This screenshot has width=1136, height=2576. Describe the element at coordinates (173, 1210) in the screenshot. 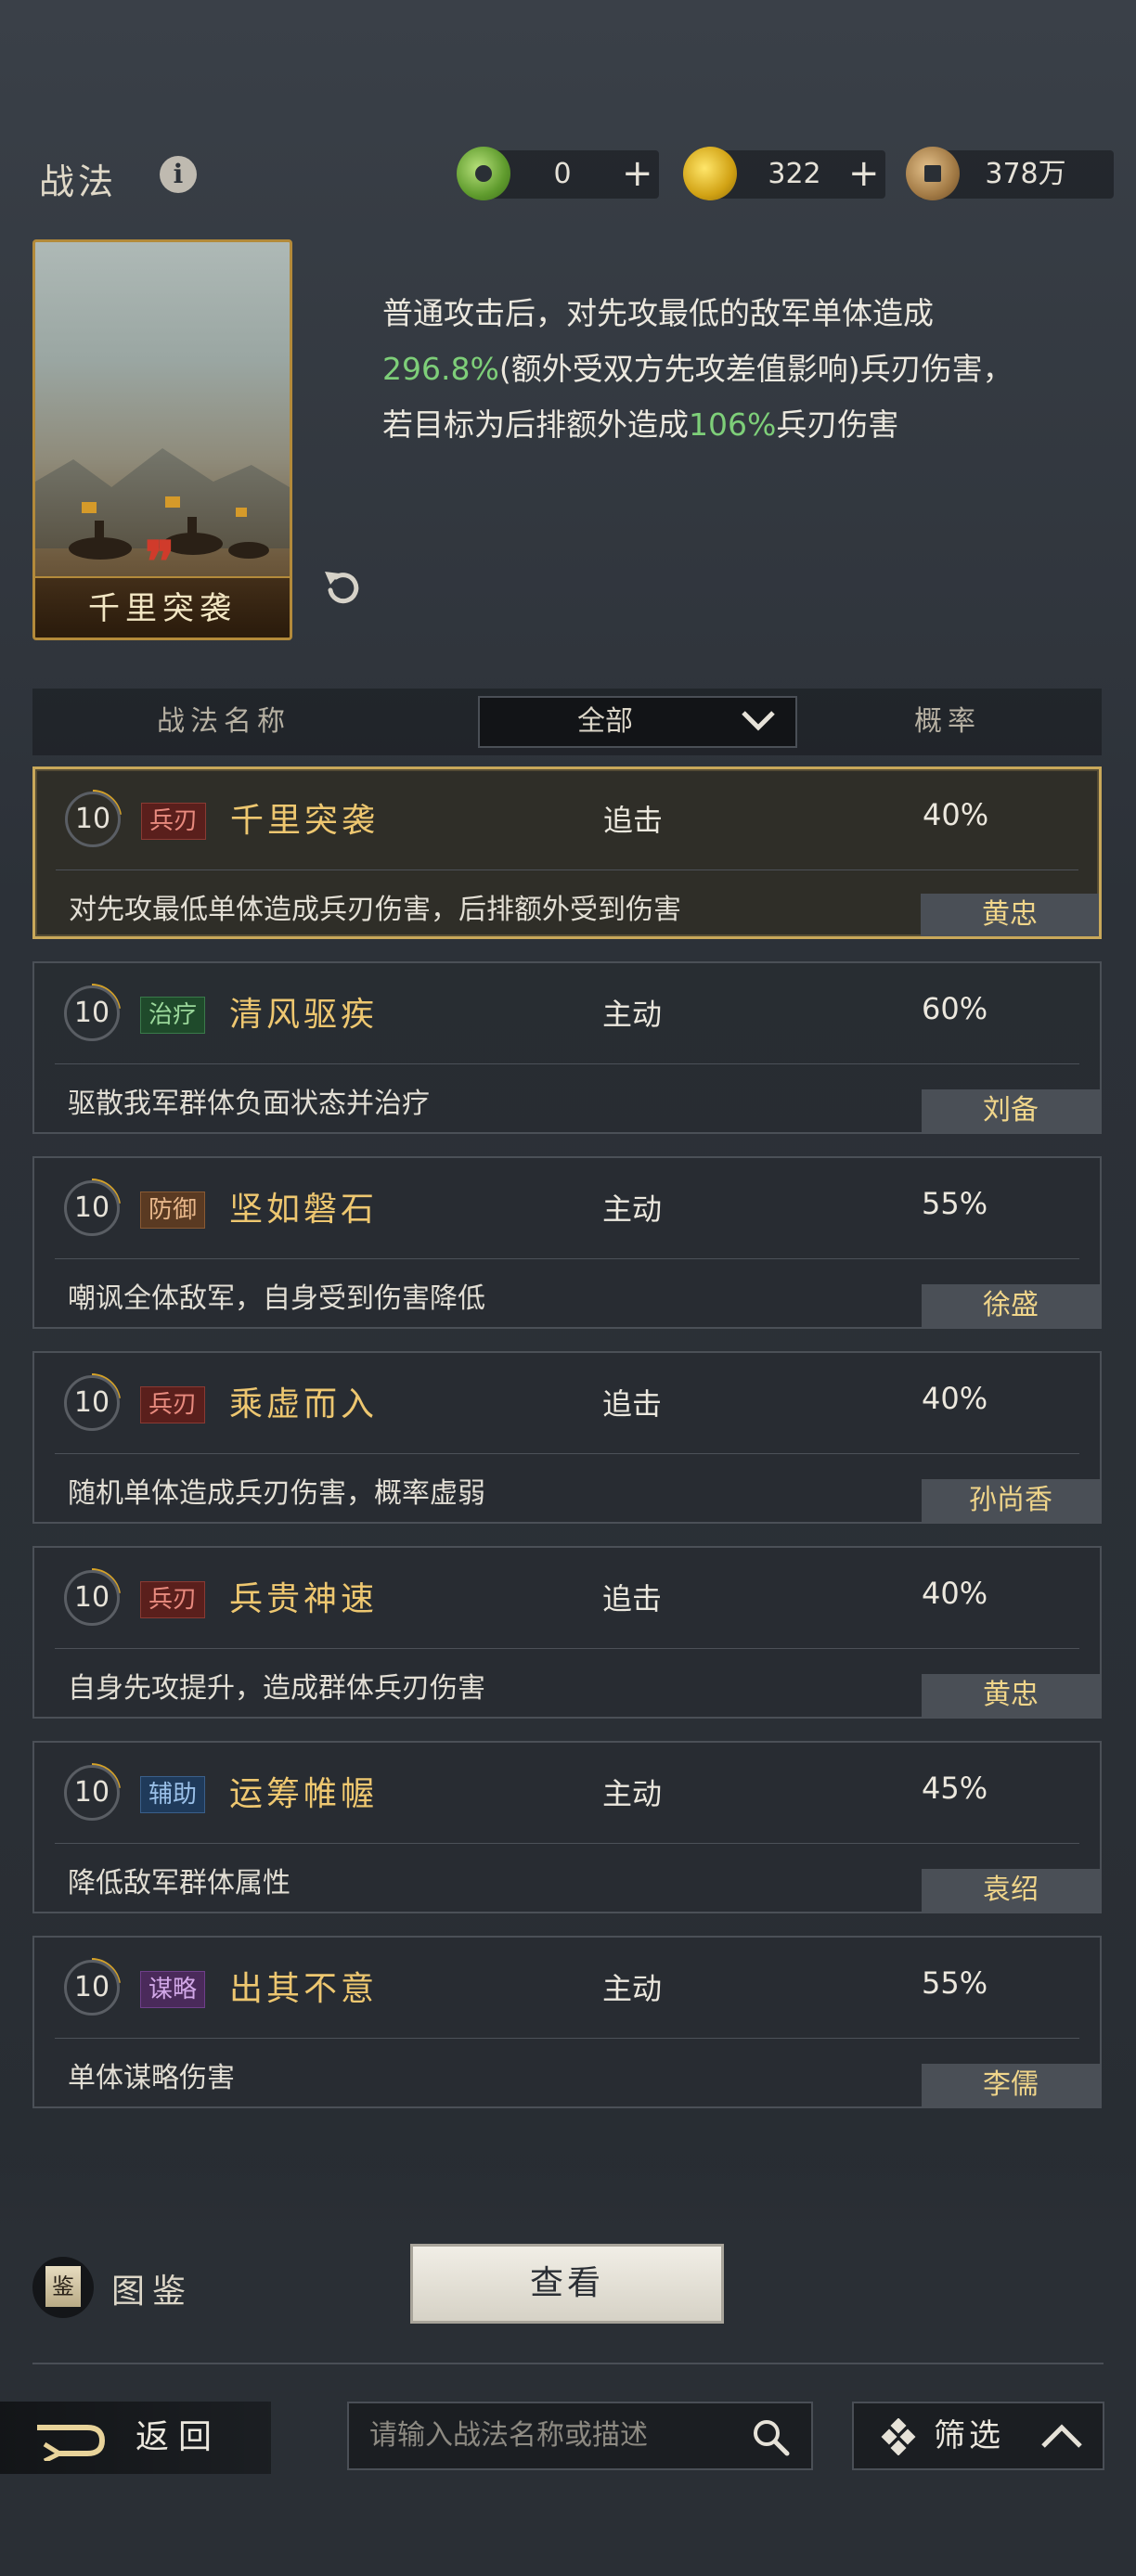

I see `skill-category-tag: 防御` at that location.